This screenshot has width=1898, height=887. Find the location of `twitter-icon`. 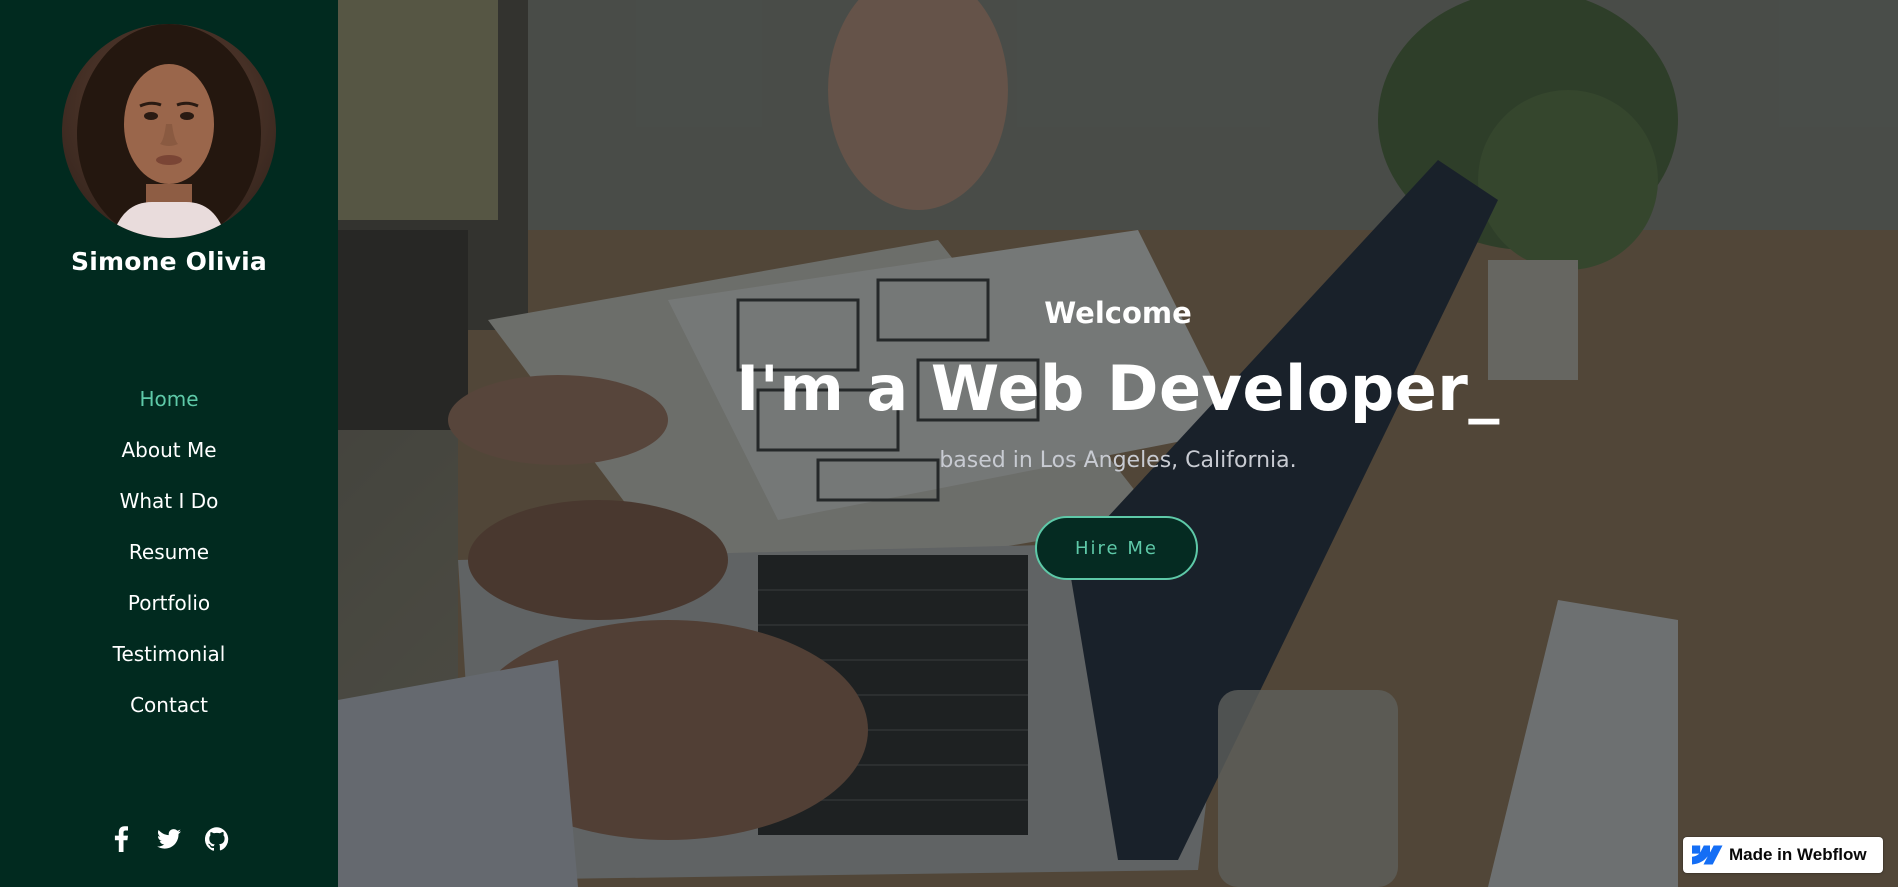

twitter-icon is located at coordinates (169, 839).